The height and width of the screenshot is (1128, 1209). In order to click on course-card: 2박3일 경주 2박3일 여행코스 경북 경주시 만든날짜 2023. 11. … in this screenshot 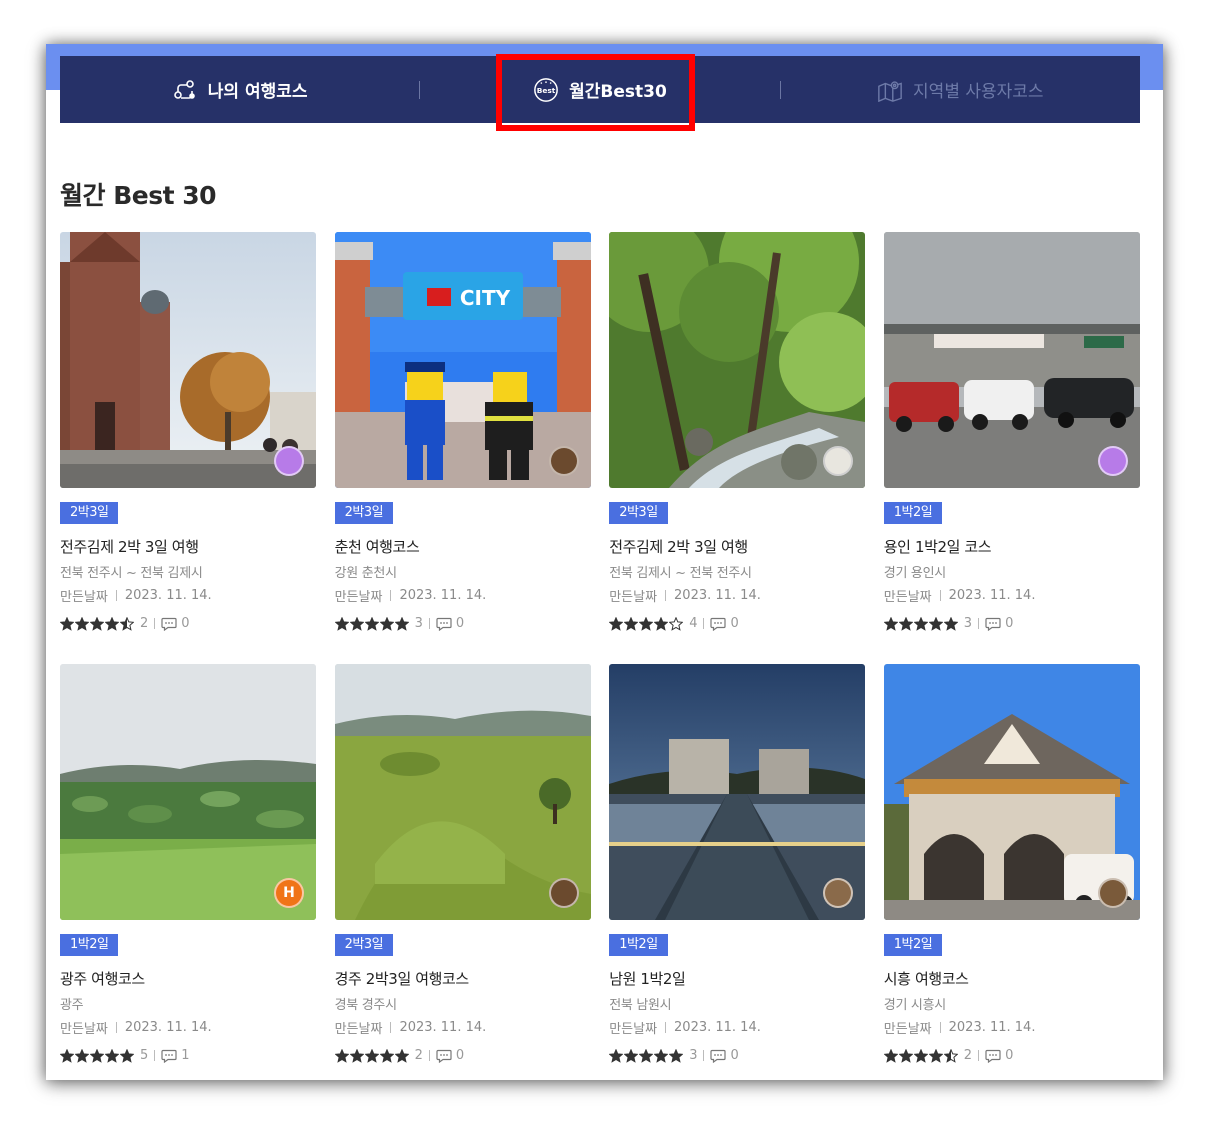, I will do `click(462, 872)`.